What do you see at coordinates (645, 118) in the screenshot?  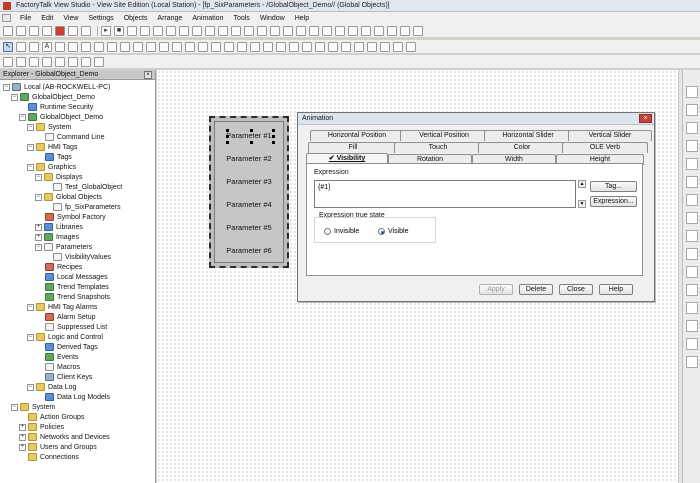 I see `close-icon: ×` at bounding box center [645, 118].